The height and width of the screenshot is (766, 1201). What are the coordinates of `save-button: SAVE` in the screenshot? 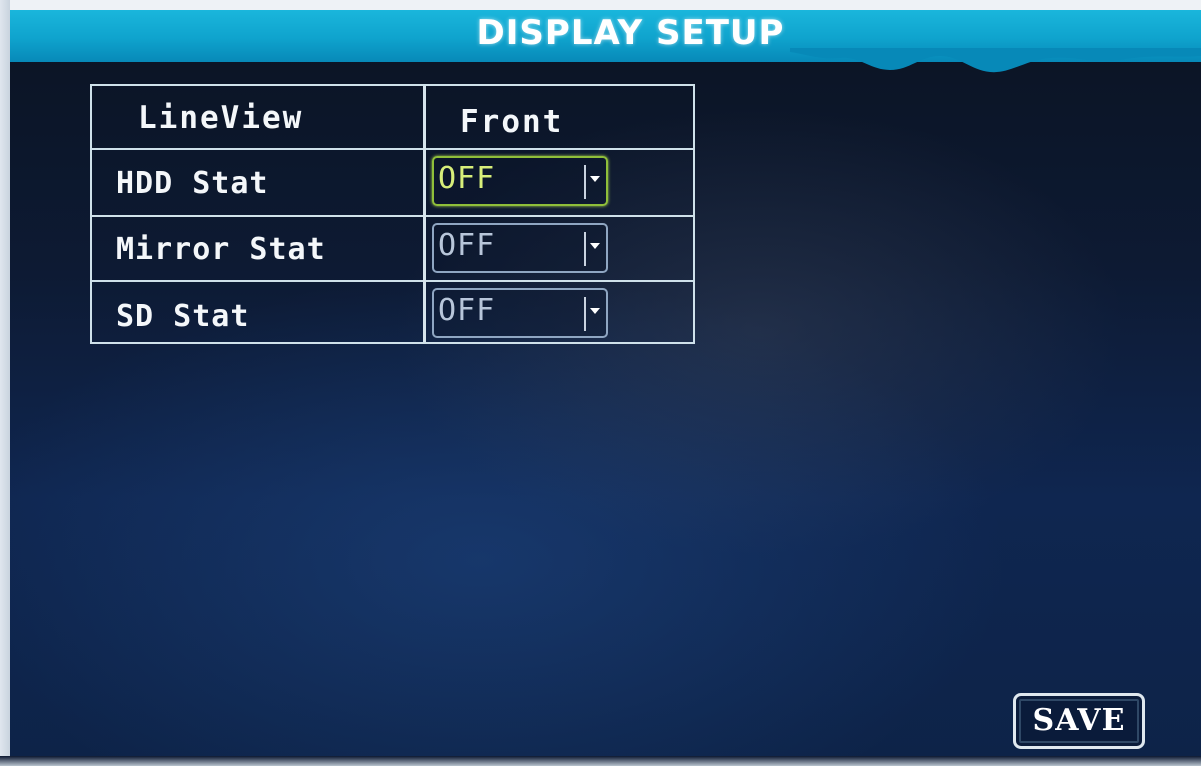 It's located at (1079, 721).